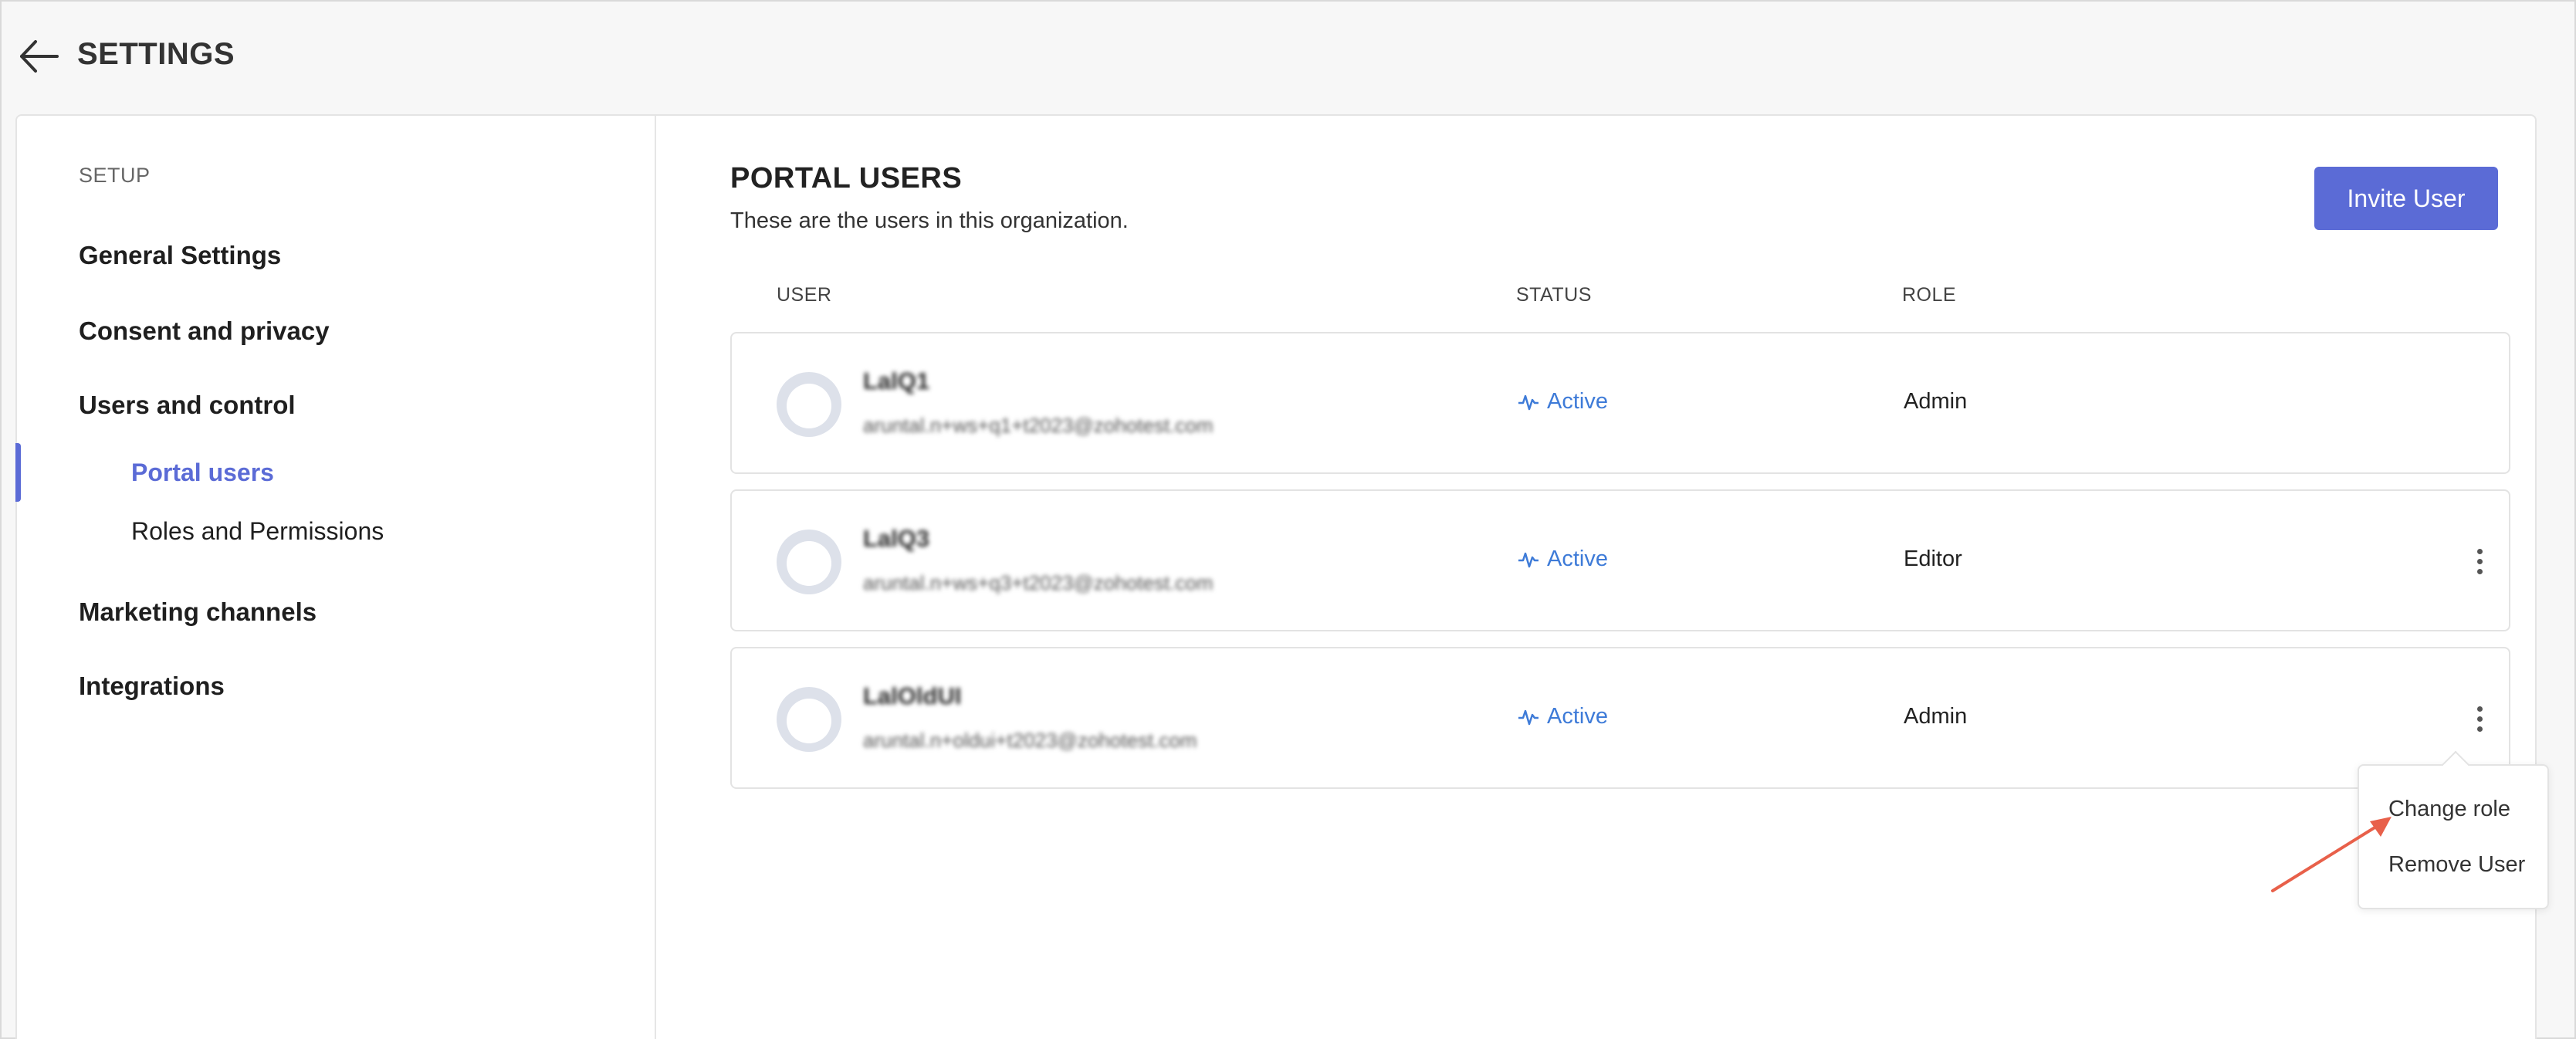 The height and width of the screenshot is (1039, 2576). Describe the element at coordinates (896, 538) in the screenshot. I see `user-name: LalQ3` at that location.